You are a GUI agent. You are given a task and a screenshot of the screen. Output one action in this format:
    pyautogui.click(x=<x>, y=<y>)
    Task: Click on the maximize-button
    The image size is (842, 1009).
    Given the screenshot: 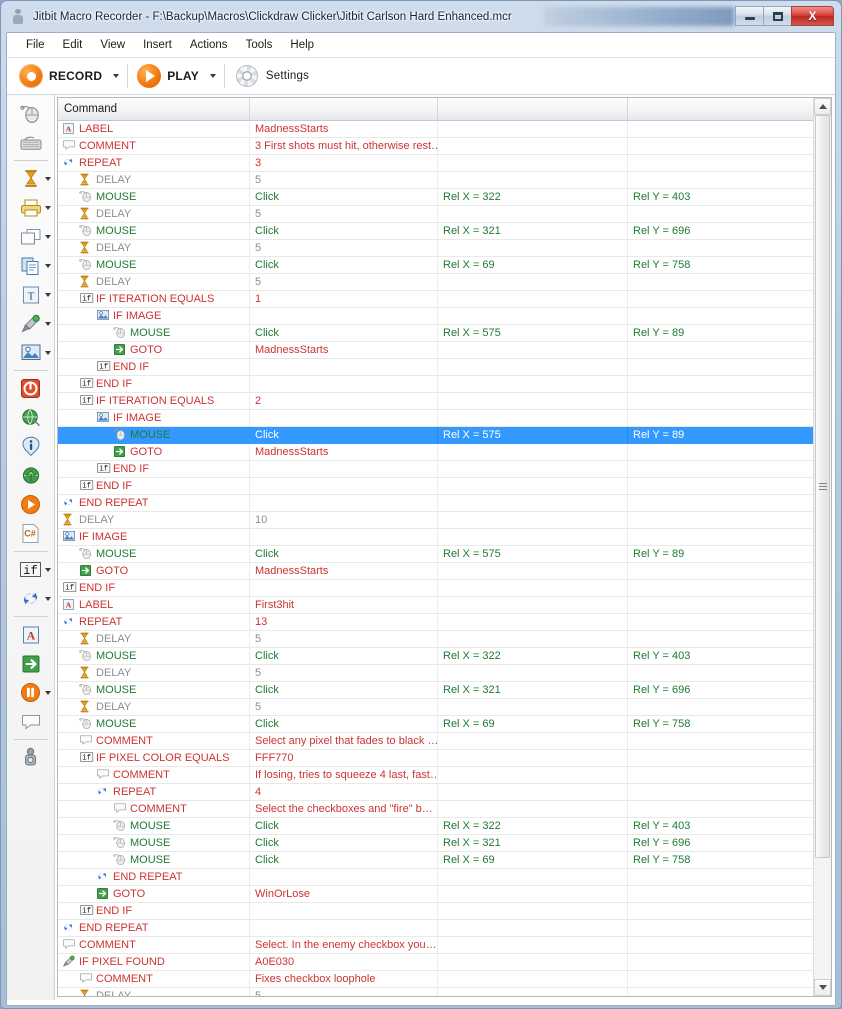 What is the action you would take?
    pyautogui.click(x=777, y=16)
    